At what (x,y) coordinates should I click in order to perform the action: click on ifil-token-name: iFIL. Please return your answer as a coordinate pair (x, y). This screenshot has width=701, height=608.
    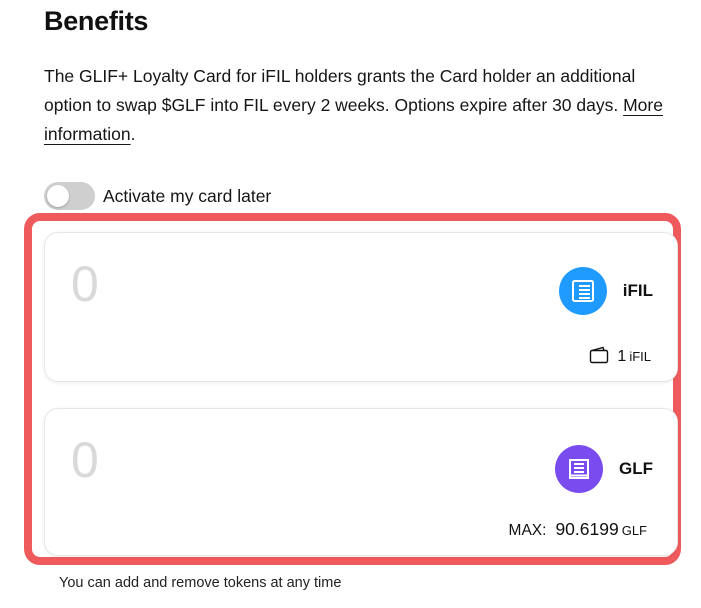
    Looking at the image, I should click on (637, 290).